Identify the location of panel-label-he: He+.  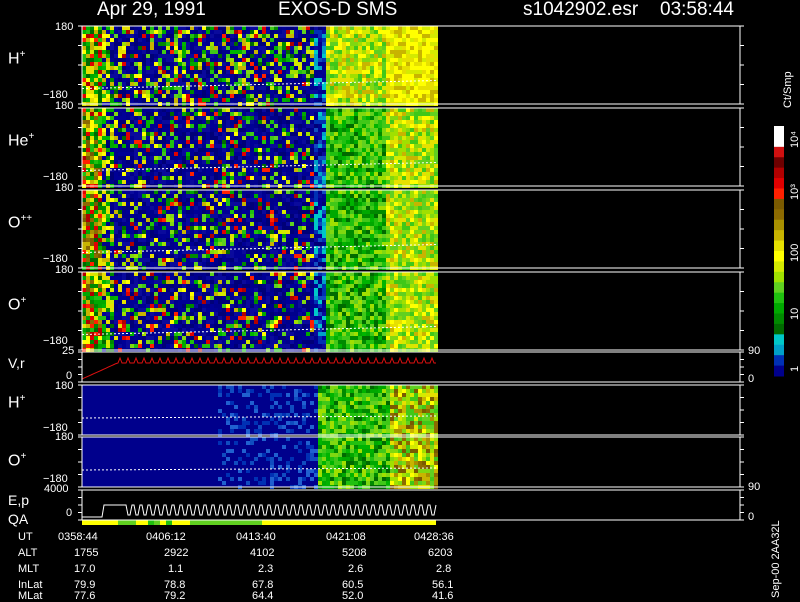
(21, 140).